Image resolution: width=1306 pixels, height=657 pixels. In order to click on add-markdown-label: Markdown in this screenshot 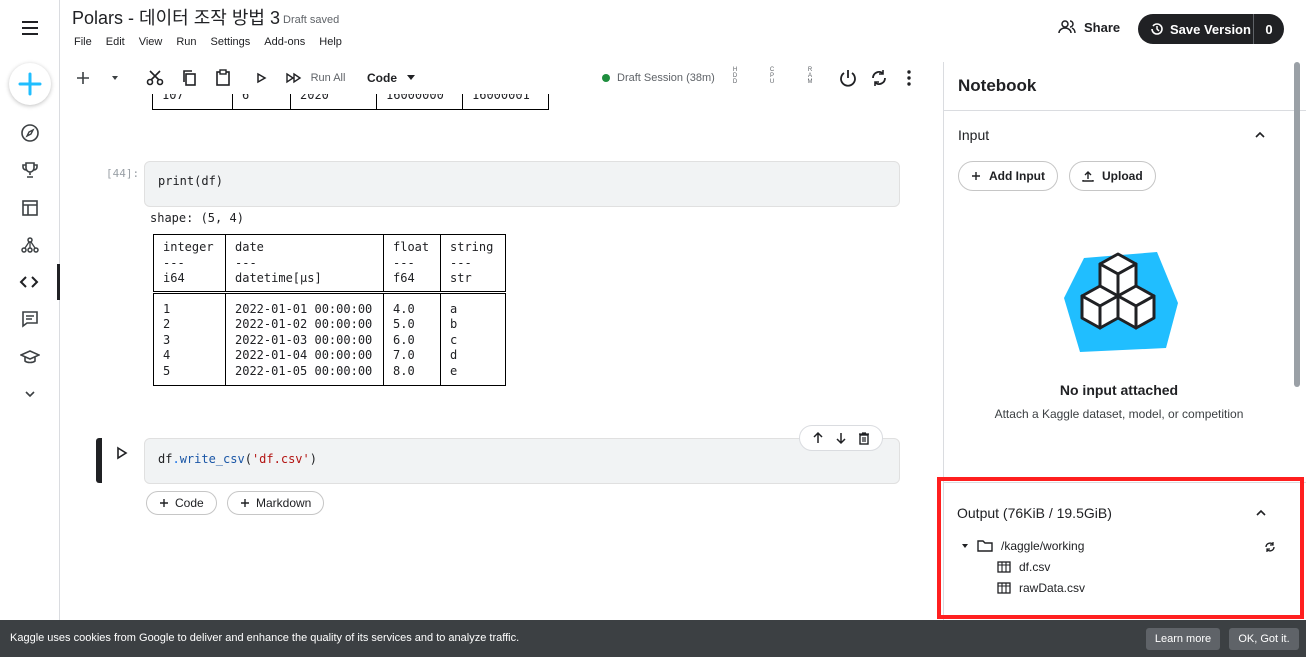, I will do `click(284, 503)`.